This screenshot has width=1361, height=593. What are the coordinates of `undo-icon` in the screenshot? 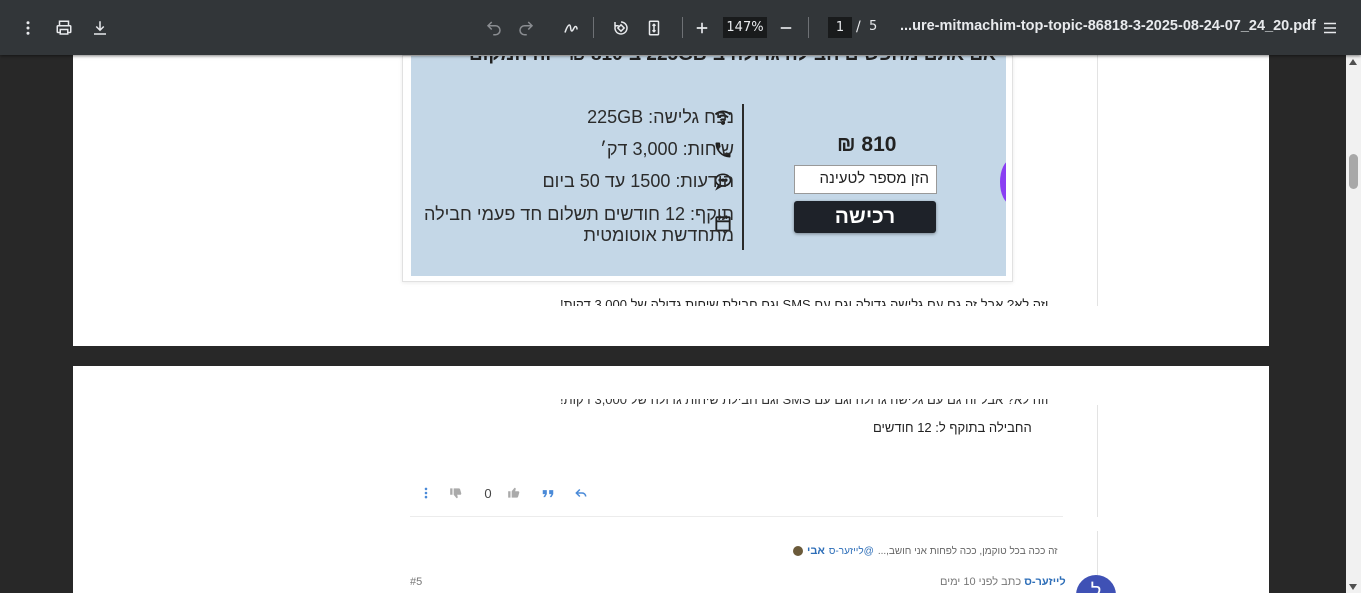 It's located at (493, 28).